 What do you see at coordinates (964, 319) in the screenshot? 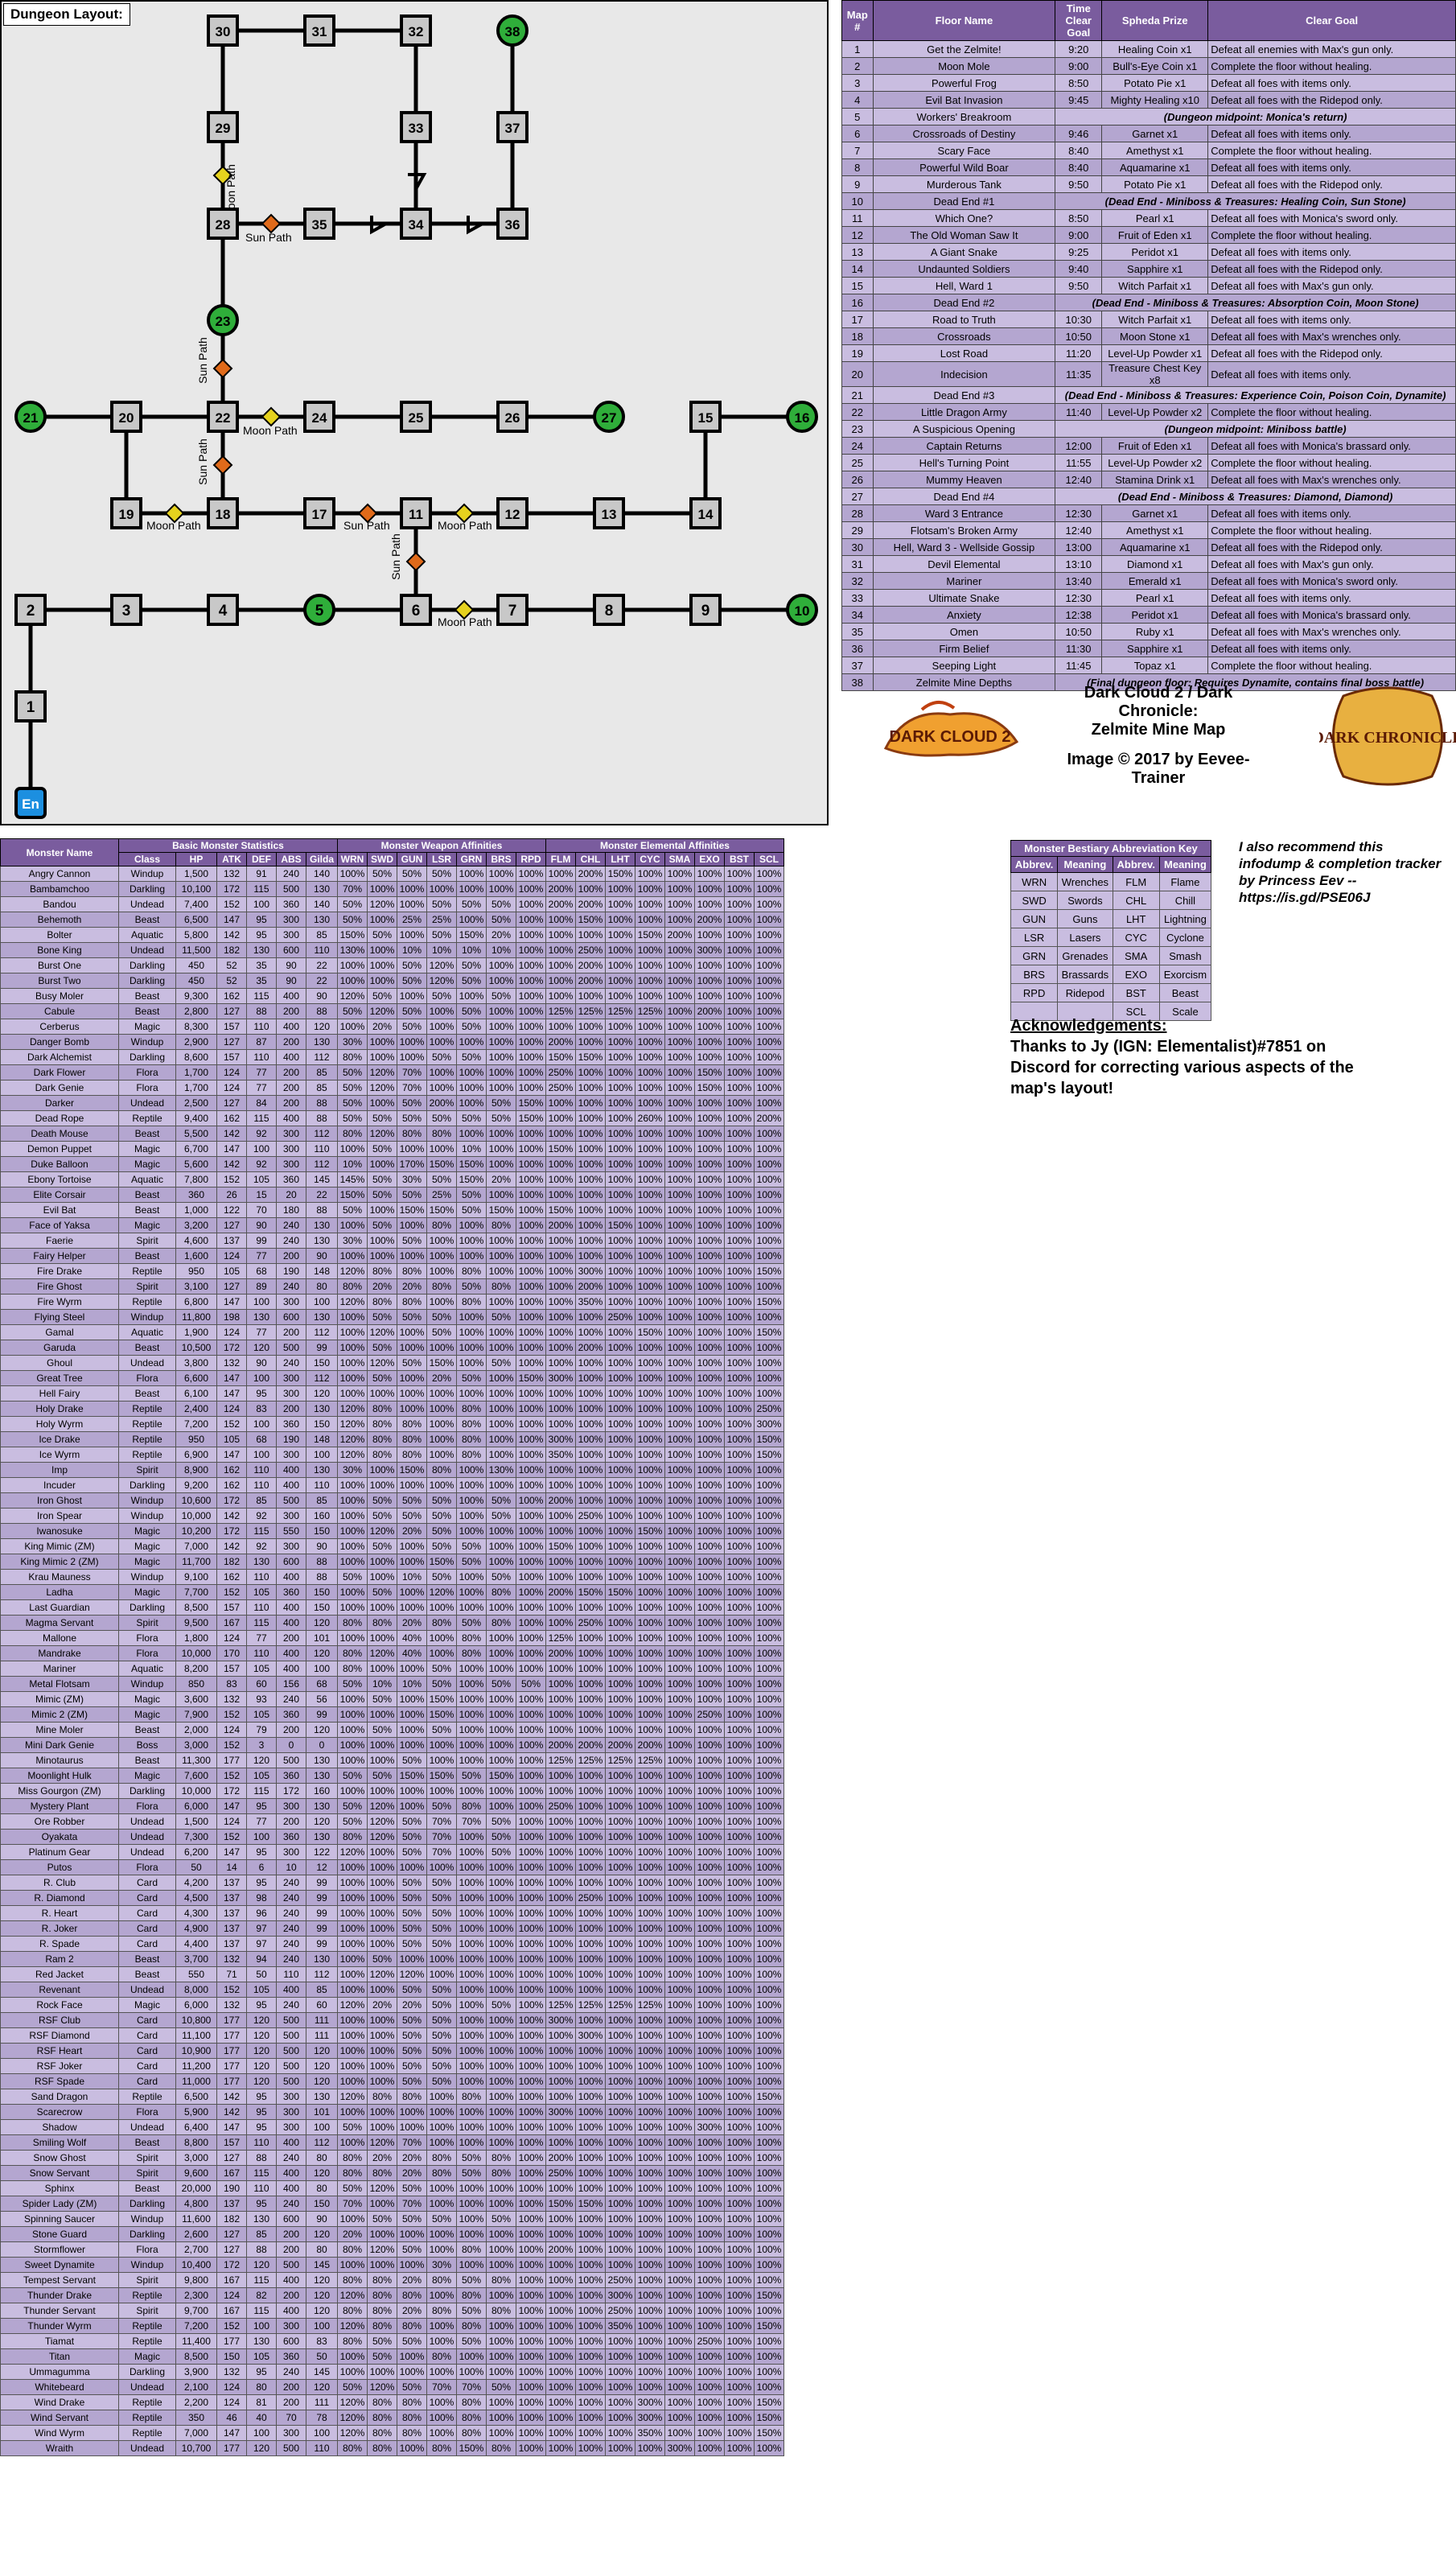
I see `floor-cell-name: Road to Truth` at bounding box center [964, 319].